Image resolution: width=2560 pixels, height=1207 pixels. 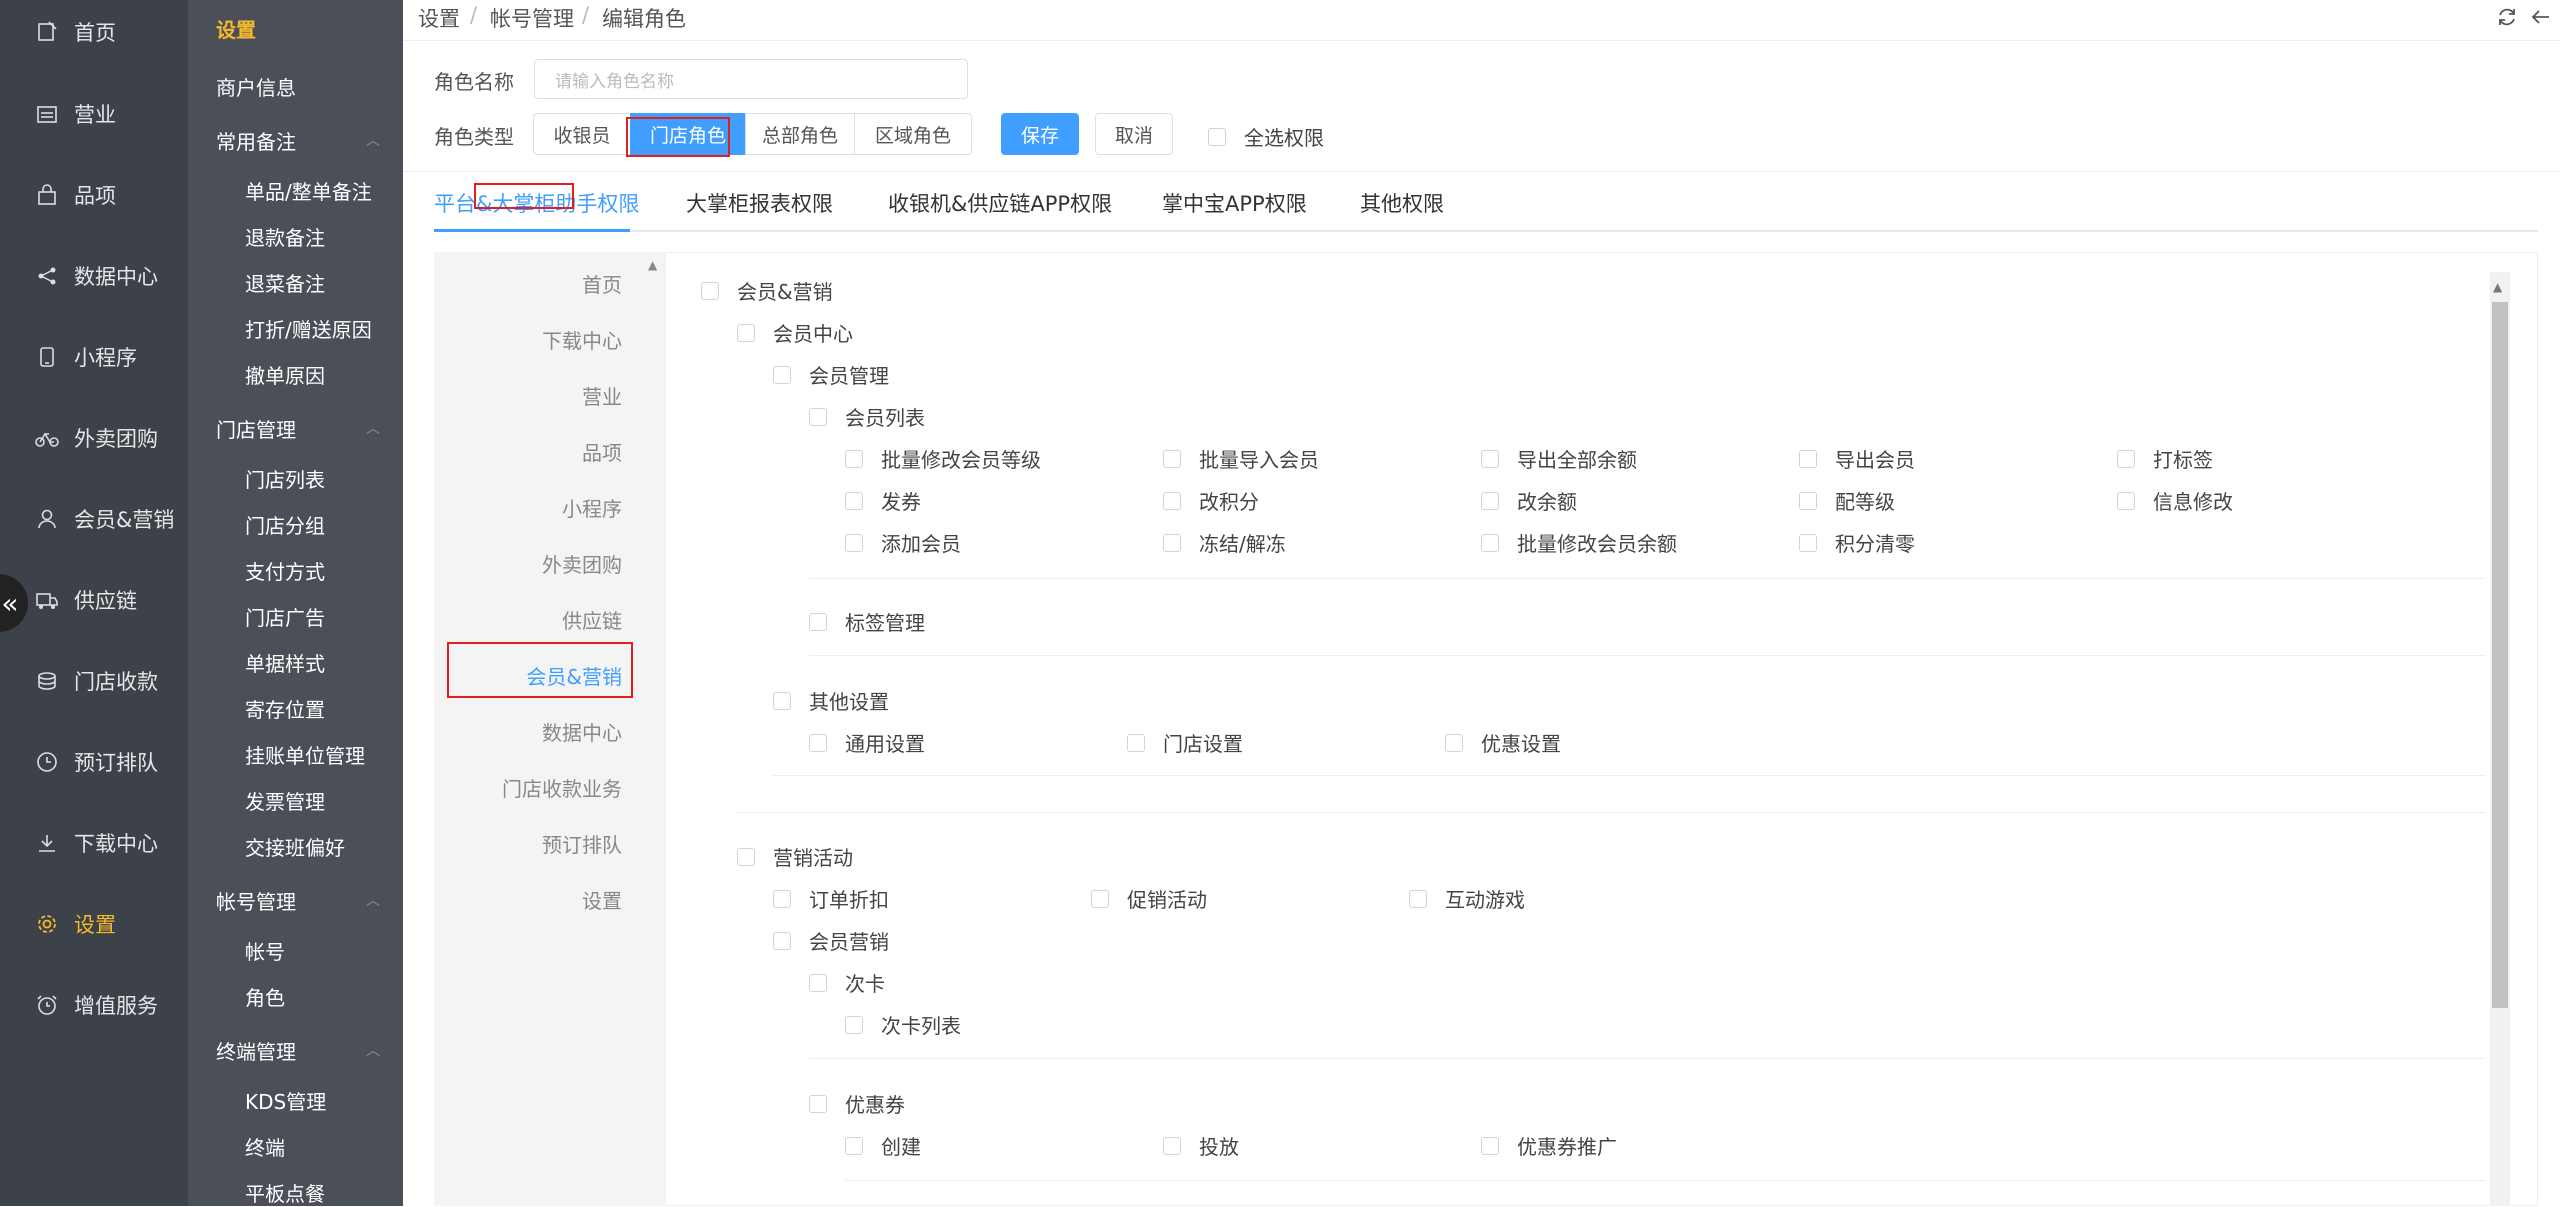 What do you see at coordinates (2175, 500) in the screenshot?
I see `perm-leaf: 信息修改` at bounding box center [2175, 500].